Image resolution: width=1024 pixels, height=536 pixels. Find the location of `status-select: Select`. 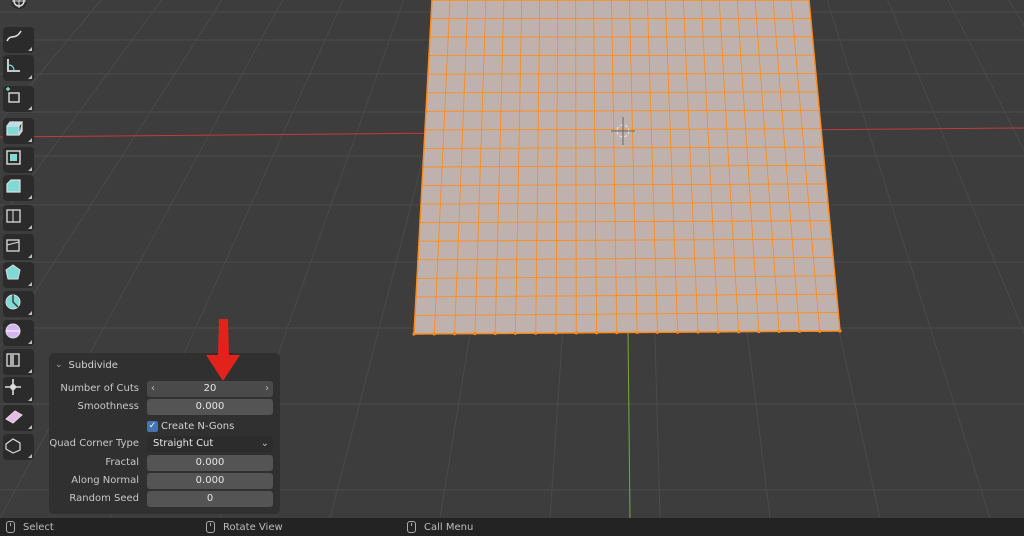

status-select: Select is located at coordinates (30, 527).